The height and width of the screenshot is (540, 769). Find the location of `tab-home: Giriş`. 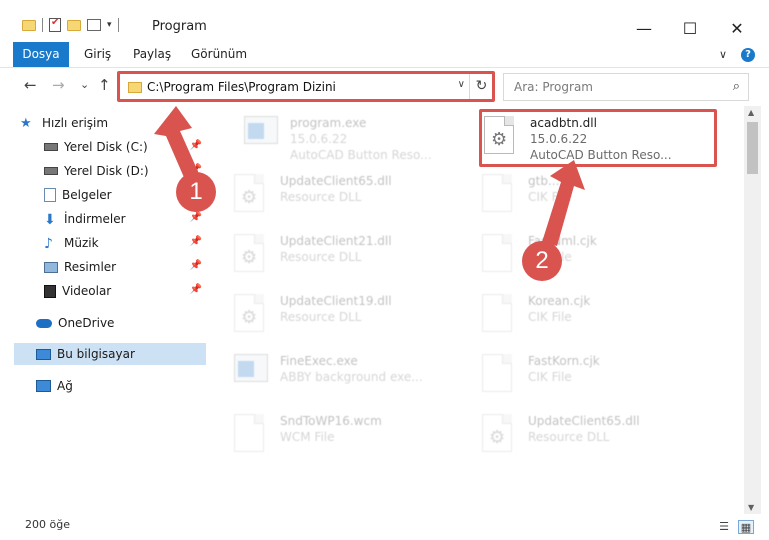

tab-home: Giriş is located at coordinates (97, 54).